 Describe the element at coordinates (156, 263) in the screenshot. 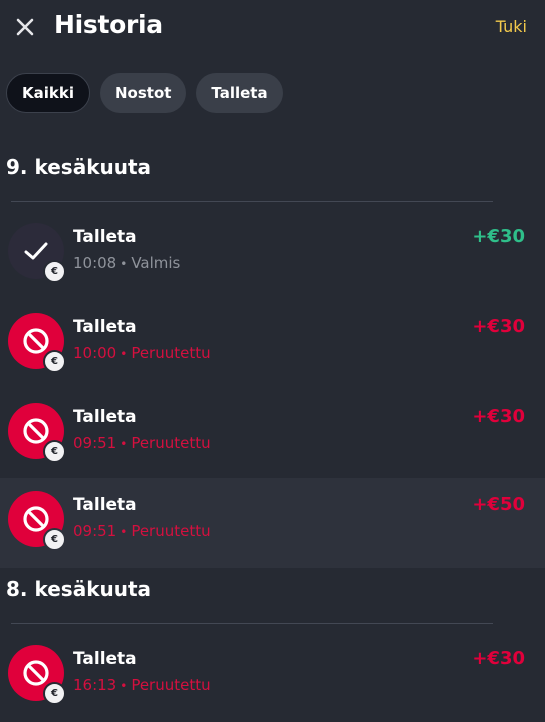

I see `transaction-status: Valmis` at that location.